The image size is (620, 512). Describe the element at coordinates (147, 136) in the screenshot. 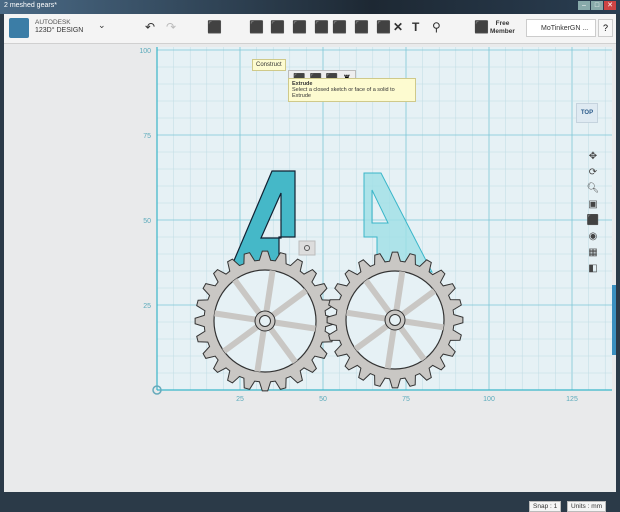

I see `y-tick-label: 75` at that location.